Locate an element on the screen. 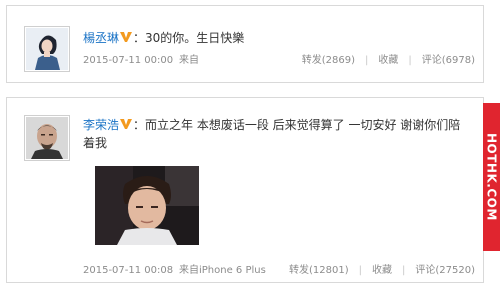  selfie-photo-icon is located at coordinates (147, 205).